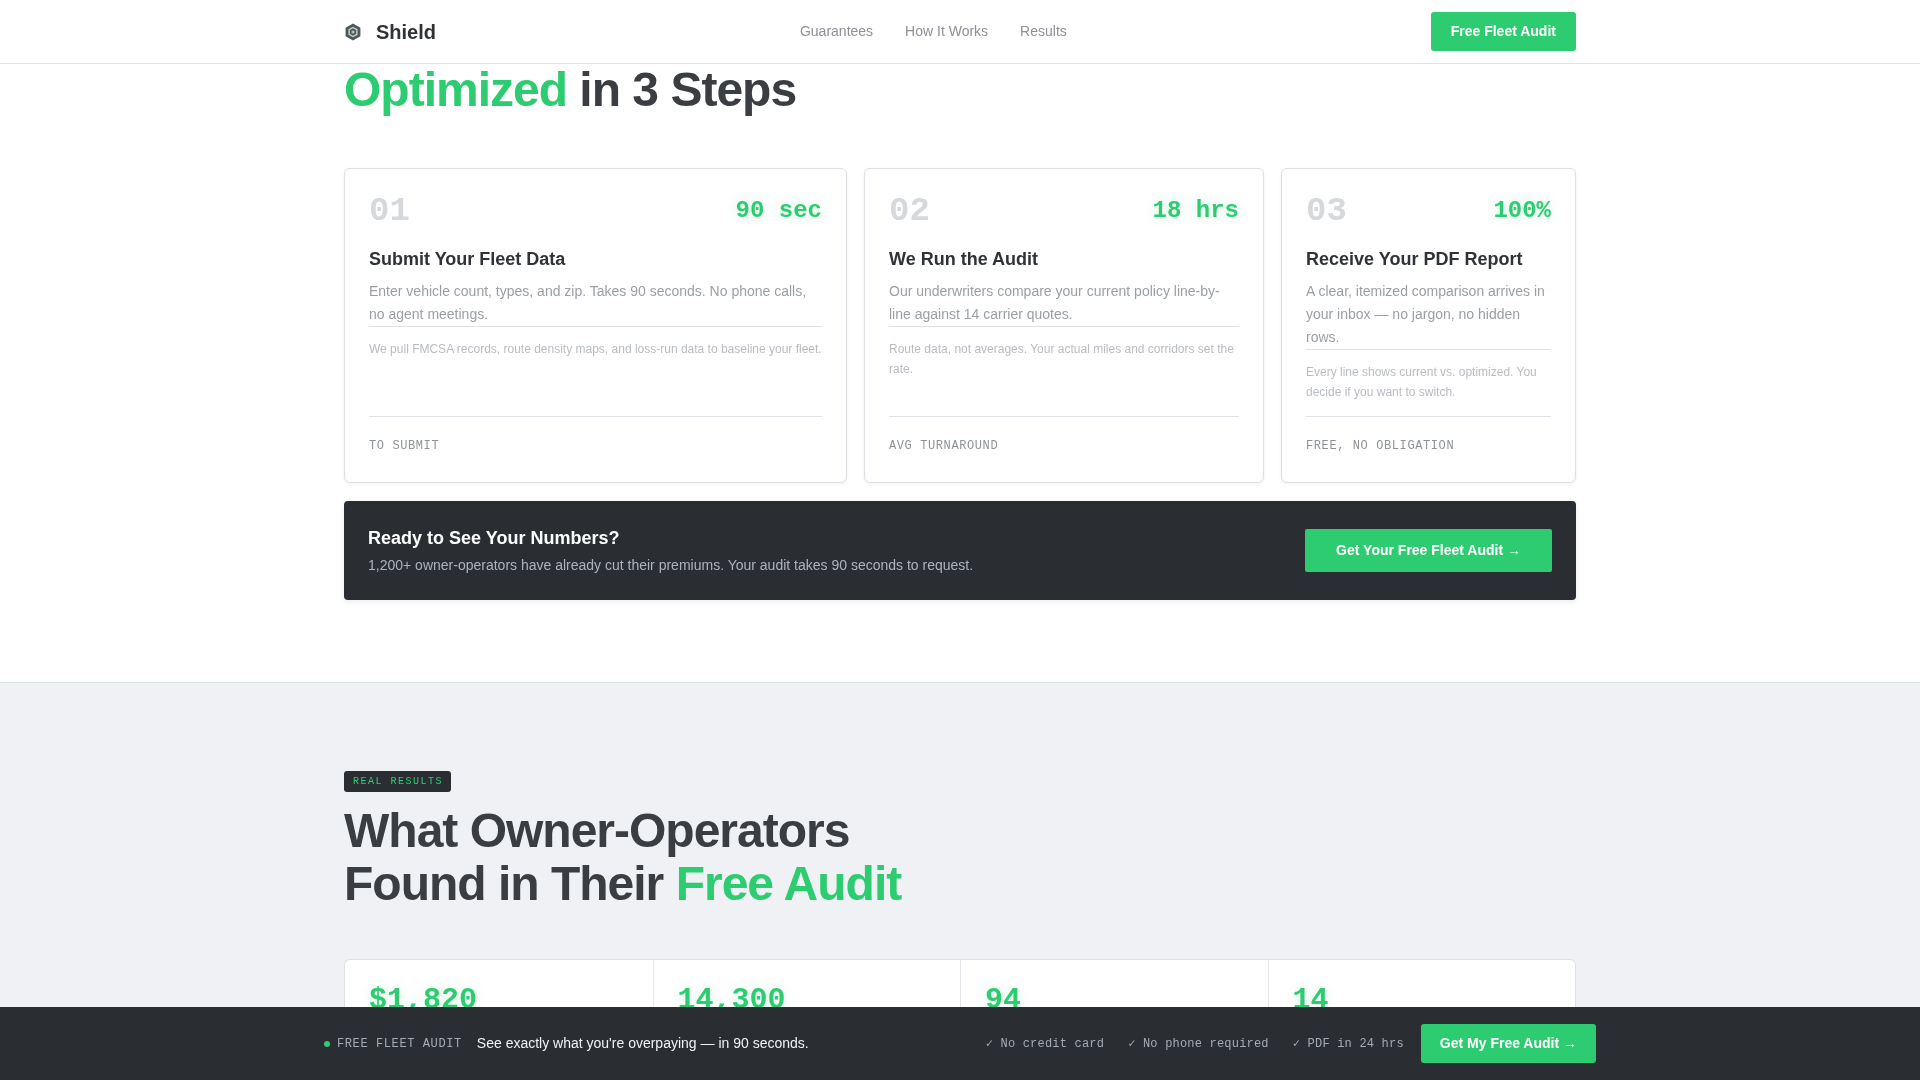 This screenshot has width=1920, height=1080. What do you see at coordinates (1003, 1000) in the screenshot?
I see `stat-value: 94` at bounding box center [1003, 1000].